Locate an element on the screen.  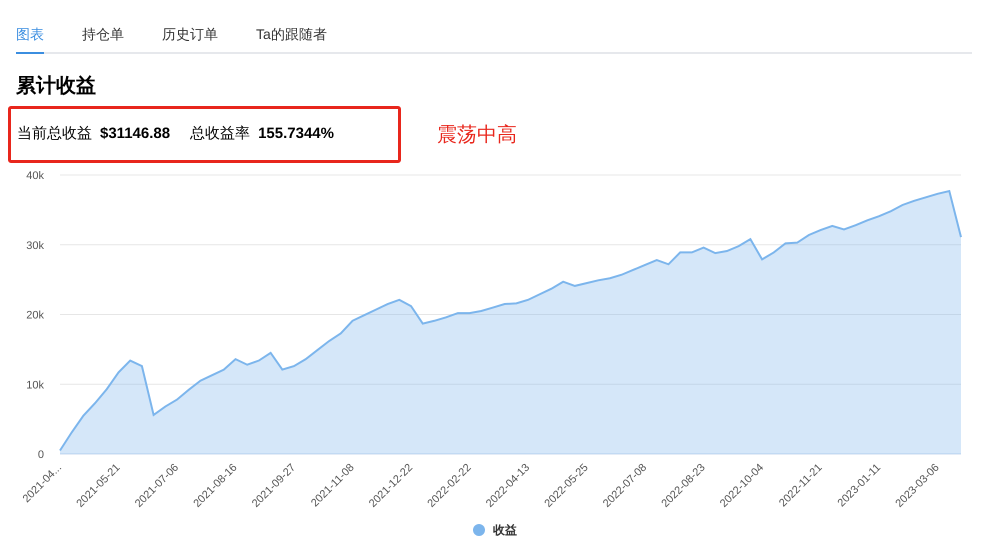
y-axis-label: 10k is located at coordinates (35, 385).